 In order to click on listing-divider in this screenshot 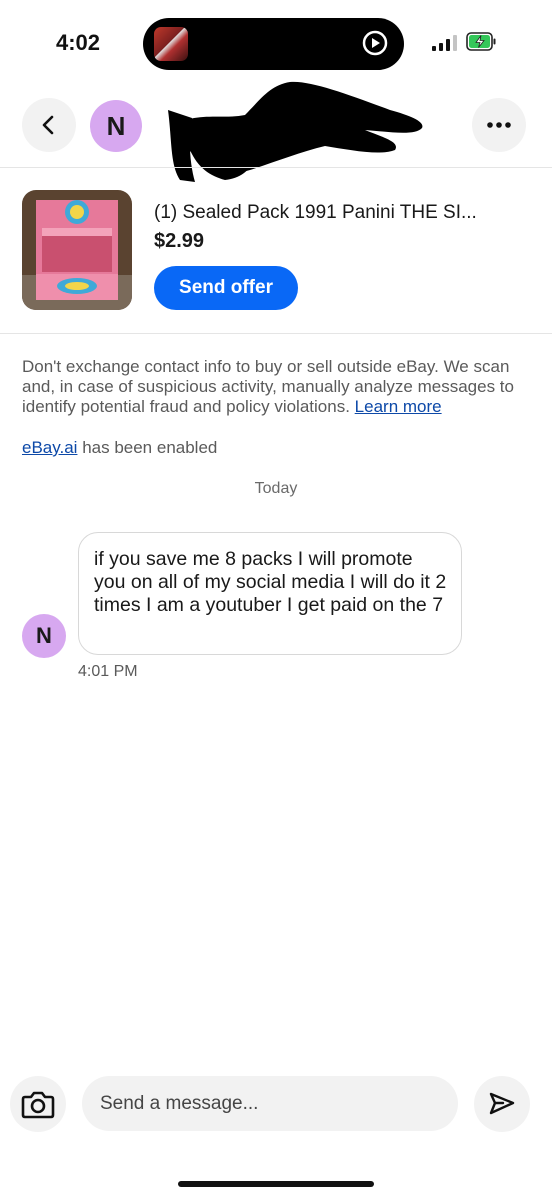, I will do `click(276, 333)`.